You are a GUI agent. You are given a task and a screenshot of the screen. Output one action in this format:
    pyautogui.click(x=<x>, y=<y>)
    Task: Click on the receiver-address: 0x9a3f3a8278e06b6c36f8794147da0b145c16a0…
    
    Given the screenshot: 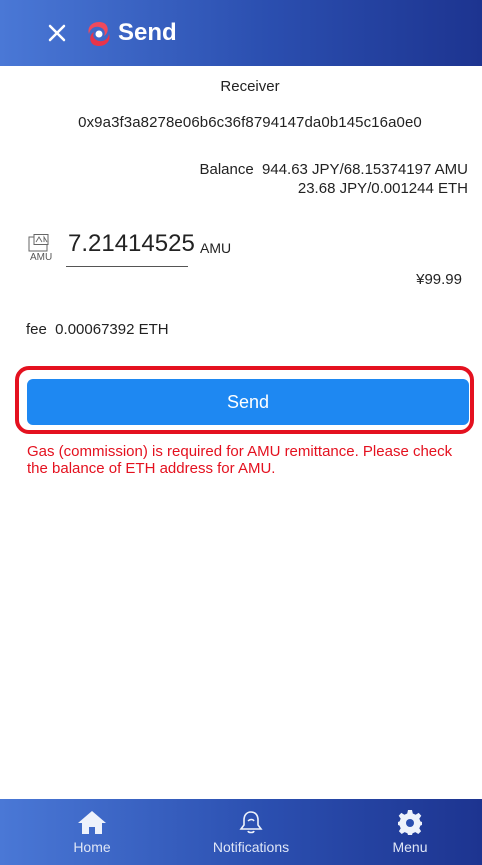 What is the action you would take?
    pyautogui.click(x=250, y=122)
    